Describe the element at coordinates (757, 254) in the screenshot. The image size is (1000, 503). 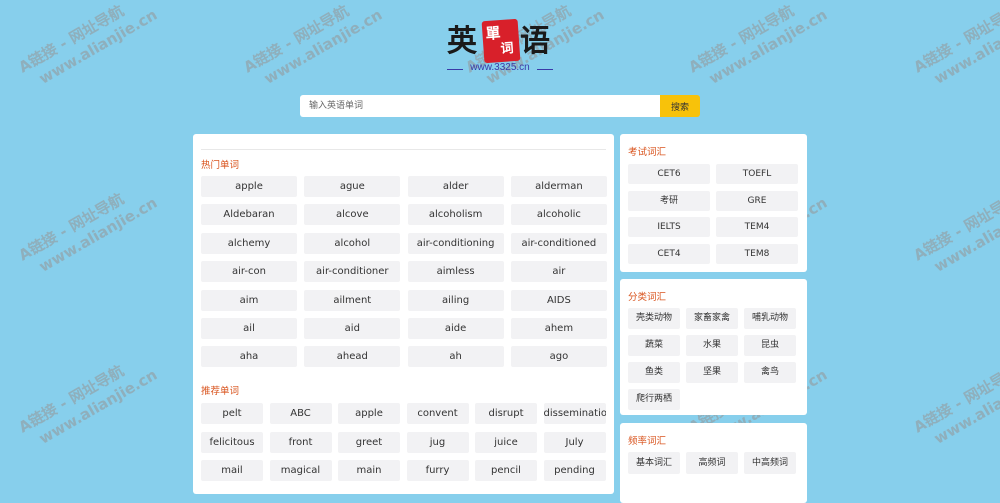
I see `exam-vocab-7: TEM8` at that location.